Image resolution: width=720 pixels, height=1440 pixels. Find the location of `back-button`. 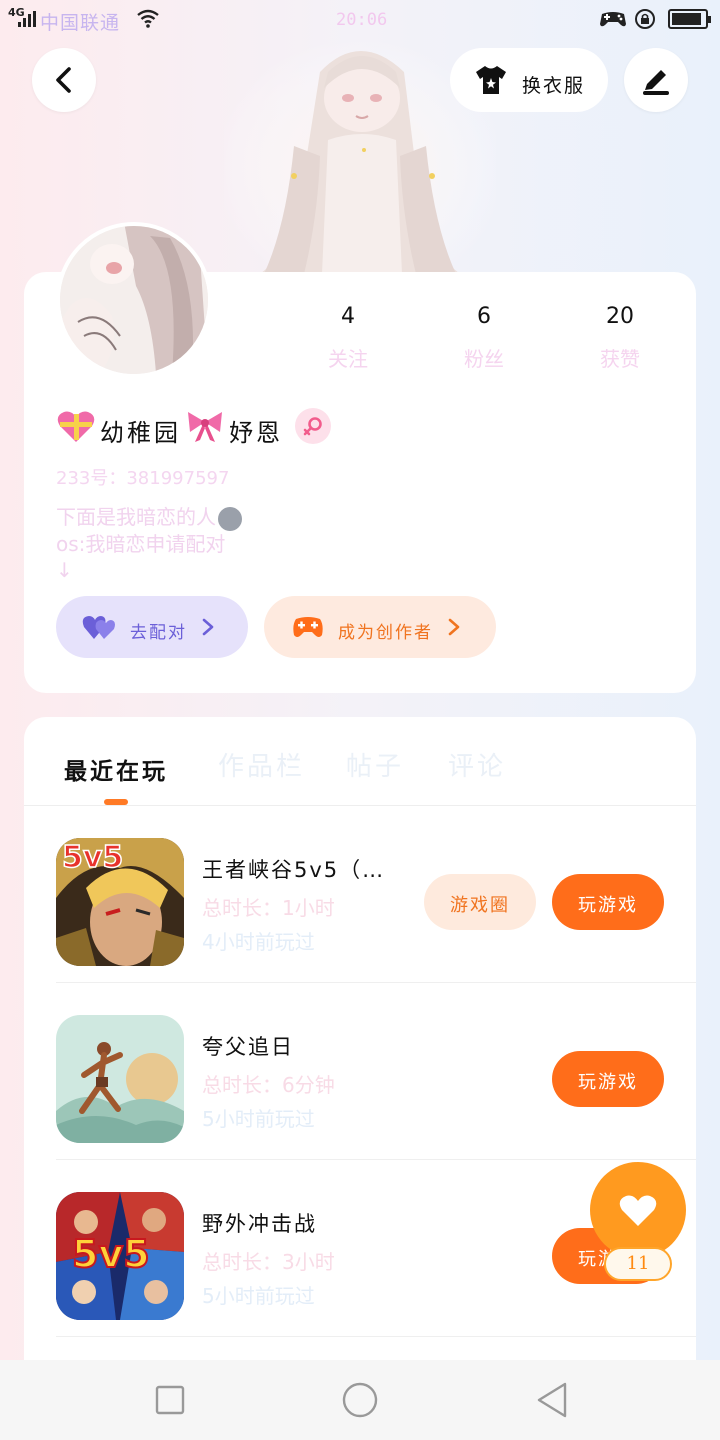

back-button is located at coordinates (64, 80).